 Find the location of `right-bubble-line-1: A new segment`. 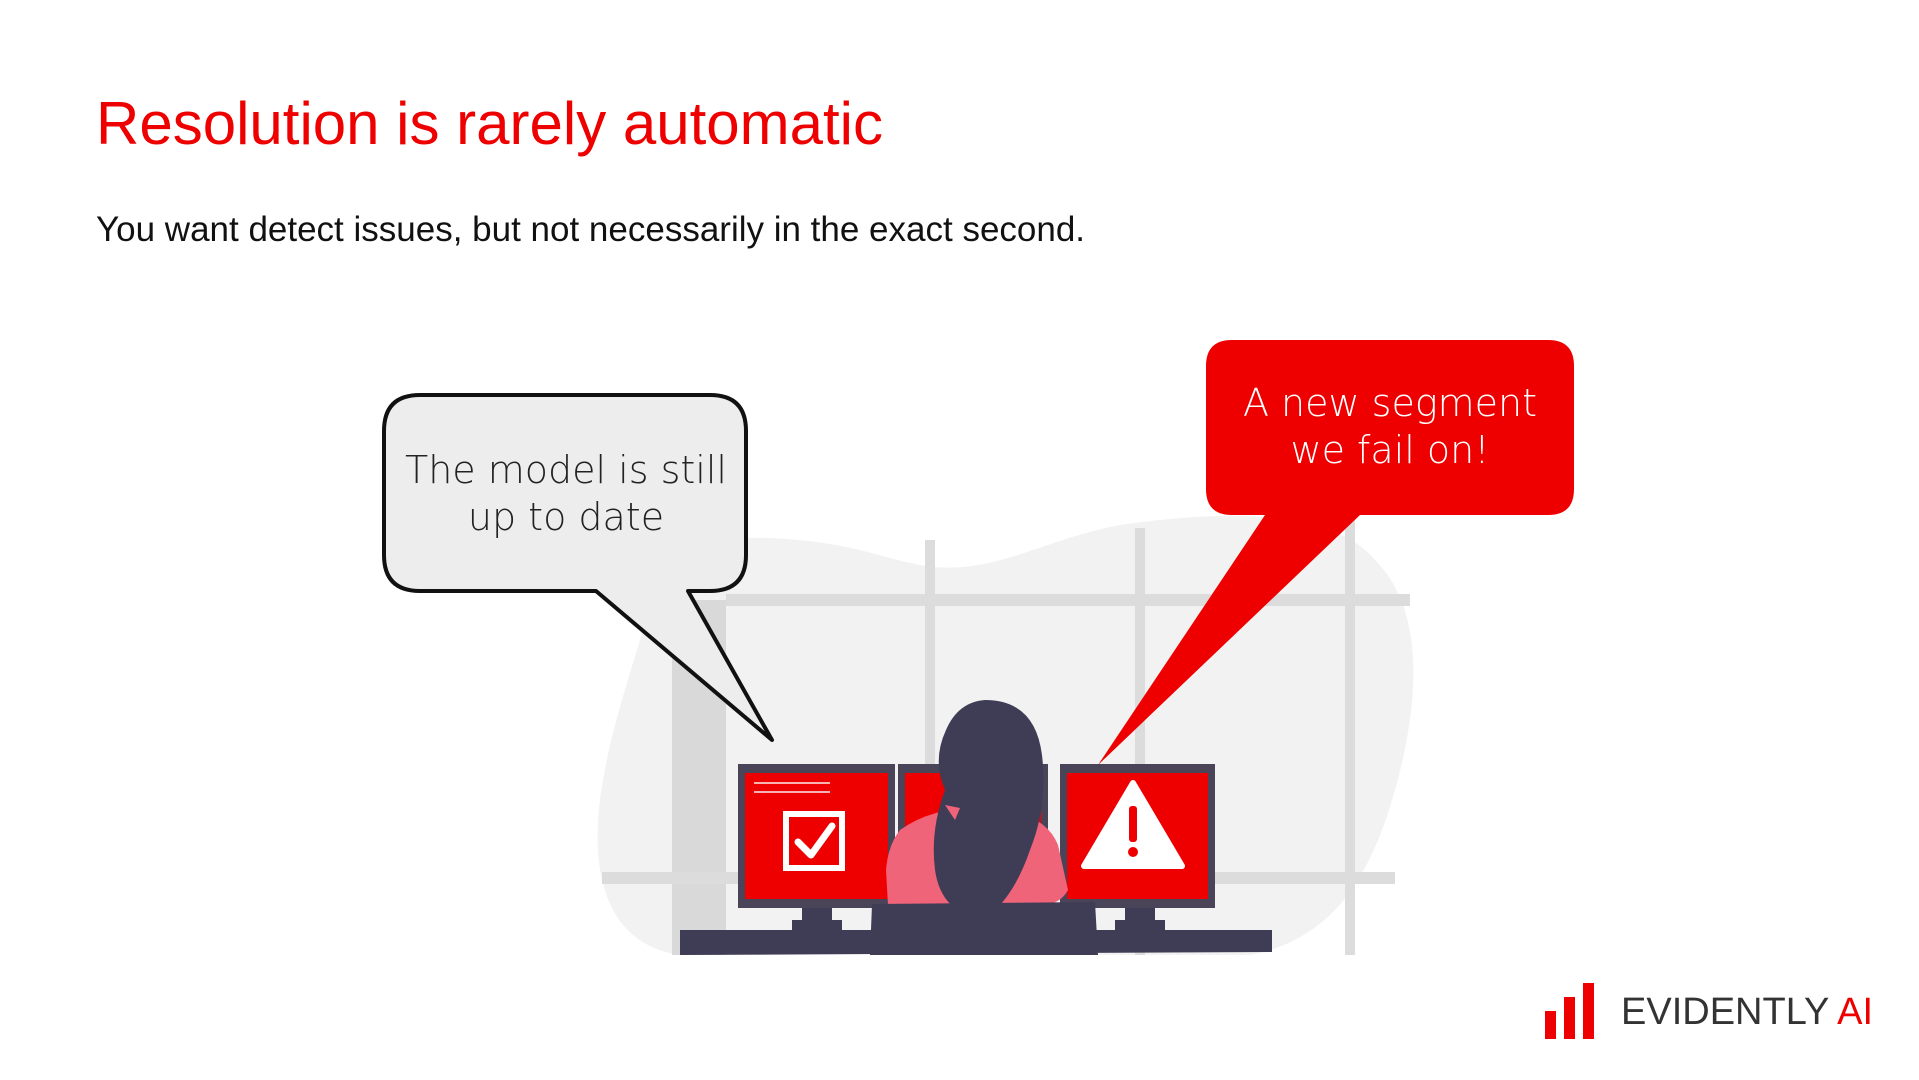

right-bubble-line-1: A new segment is located at coordinates (1390, 403).